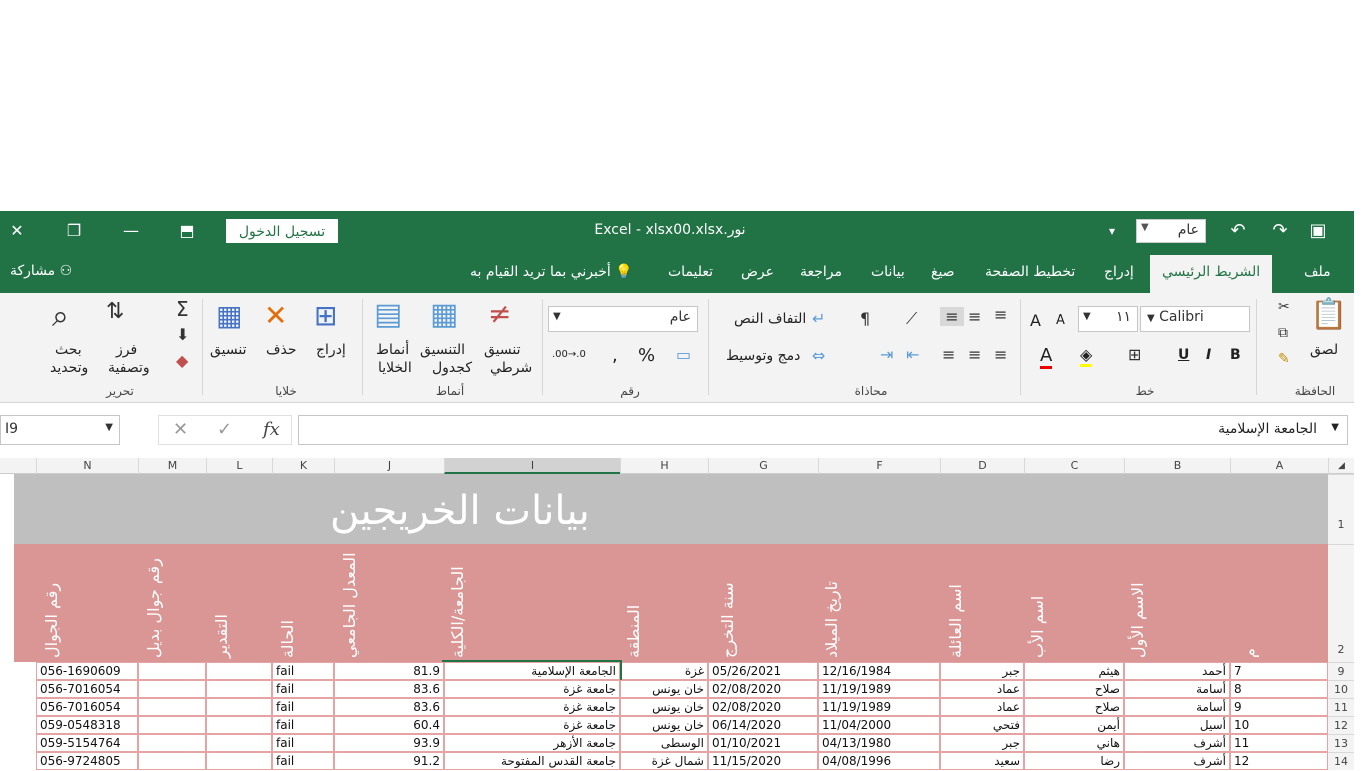 Image resolution: width=1366 pixels, height=771 pixels. Describe the element at coordinates (1171, 231) in the screenshot. I see `quick-access-select: ▼ عام` at that location.